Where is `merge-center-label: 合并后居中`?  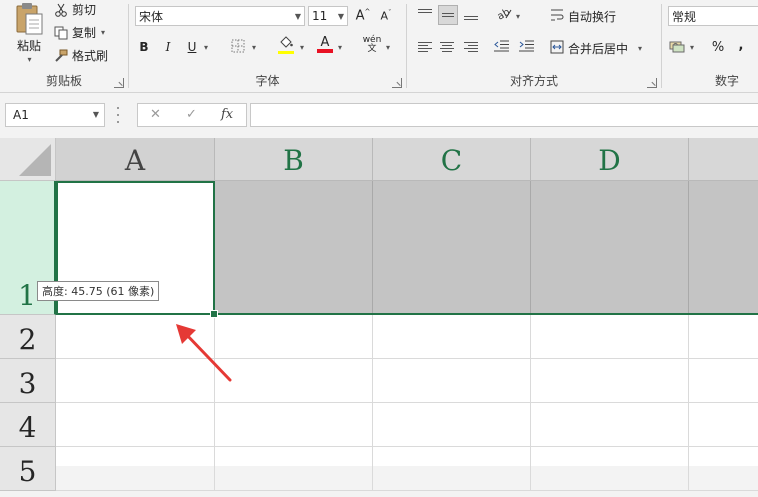 merge-center-label: 合并后居中 is located at coordinates (598, 49).